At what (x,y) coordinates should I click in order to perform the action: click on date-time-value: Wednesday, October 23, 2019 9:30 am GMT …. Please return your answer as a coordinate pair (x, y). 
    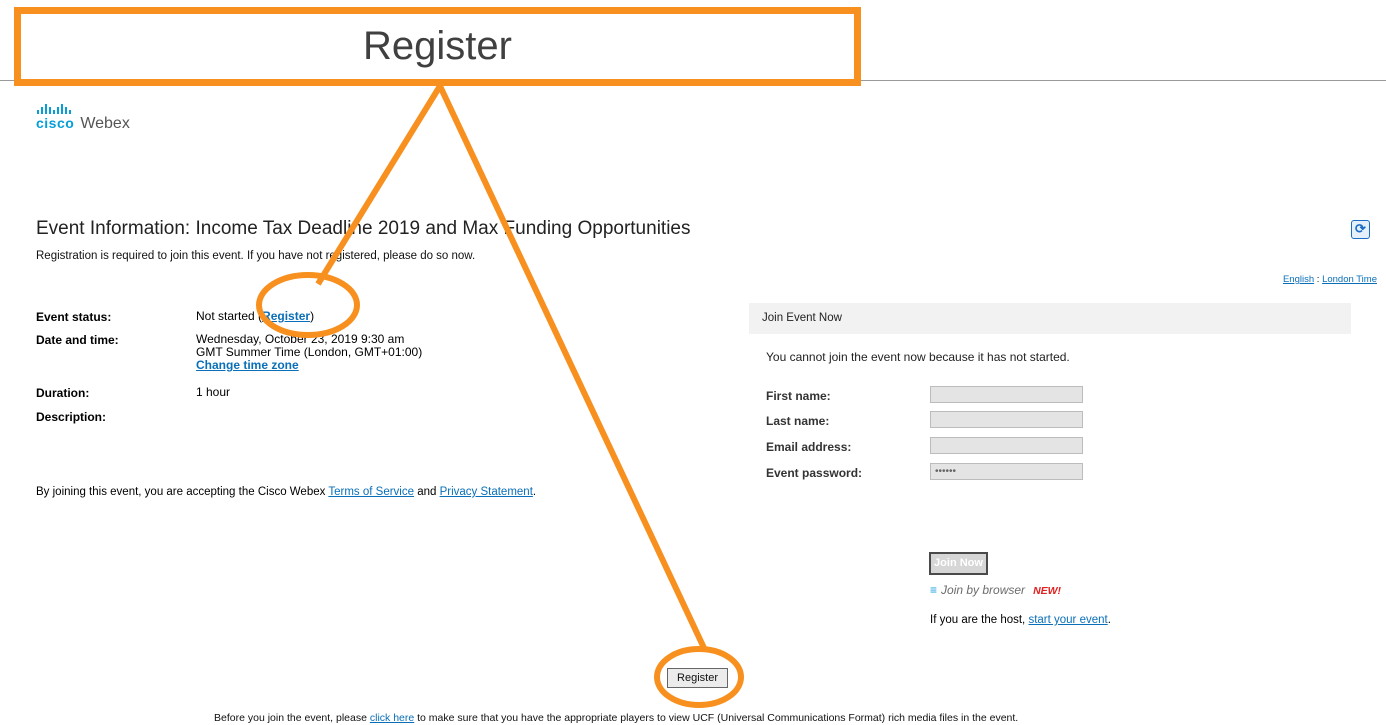
    Looking at the image, I should click on (309, 352).